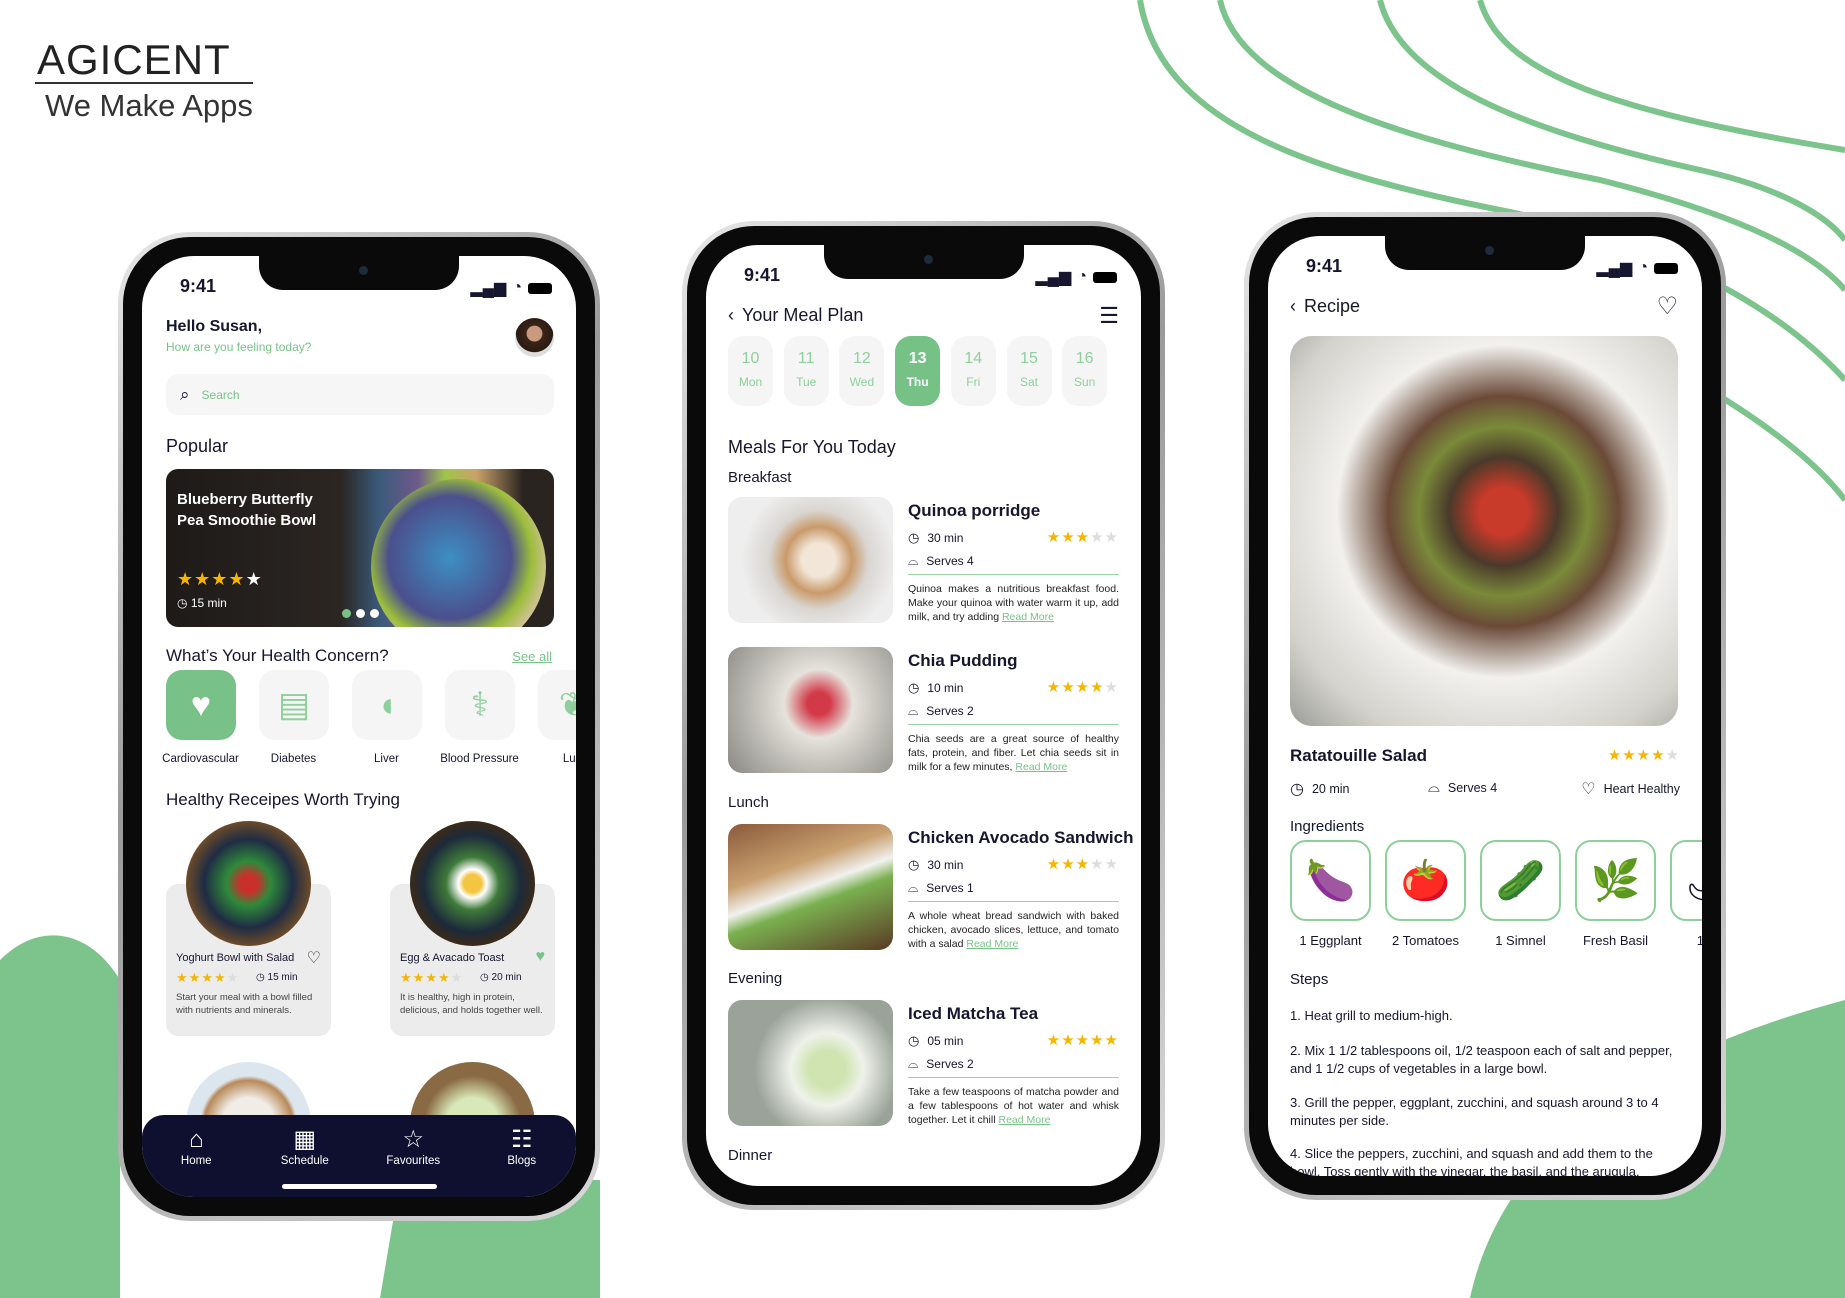 This screenshot has height=1298, width=1845. What do you see at coordinates (795, 315) in the screenshot?
I see `back-button: ‹ Your Meal Plan` at bounding box center [795, 315].